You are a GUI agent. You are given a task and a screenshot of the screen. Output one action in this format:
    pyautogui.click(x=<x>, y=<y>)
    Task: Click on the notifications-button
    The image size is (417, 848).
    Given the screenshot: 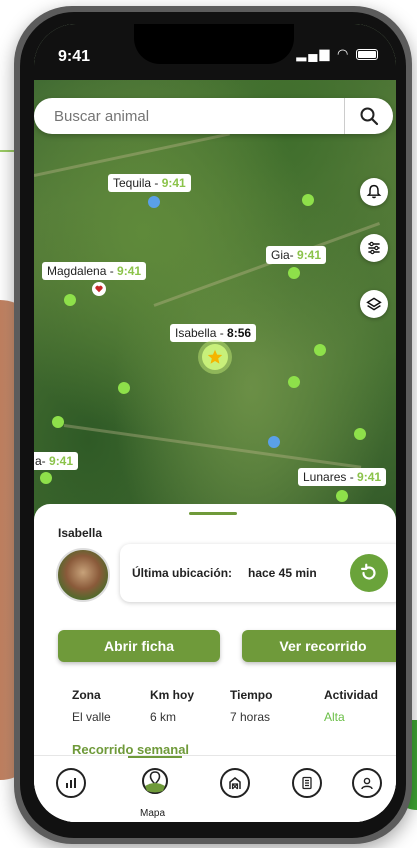 What is the action you would take?
    pyautogui.click(x=374, y=192)
    